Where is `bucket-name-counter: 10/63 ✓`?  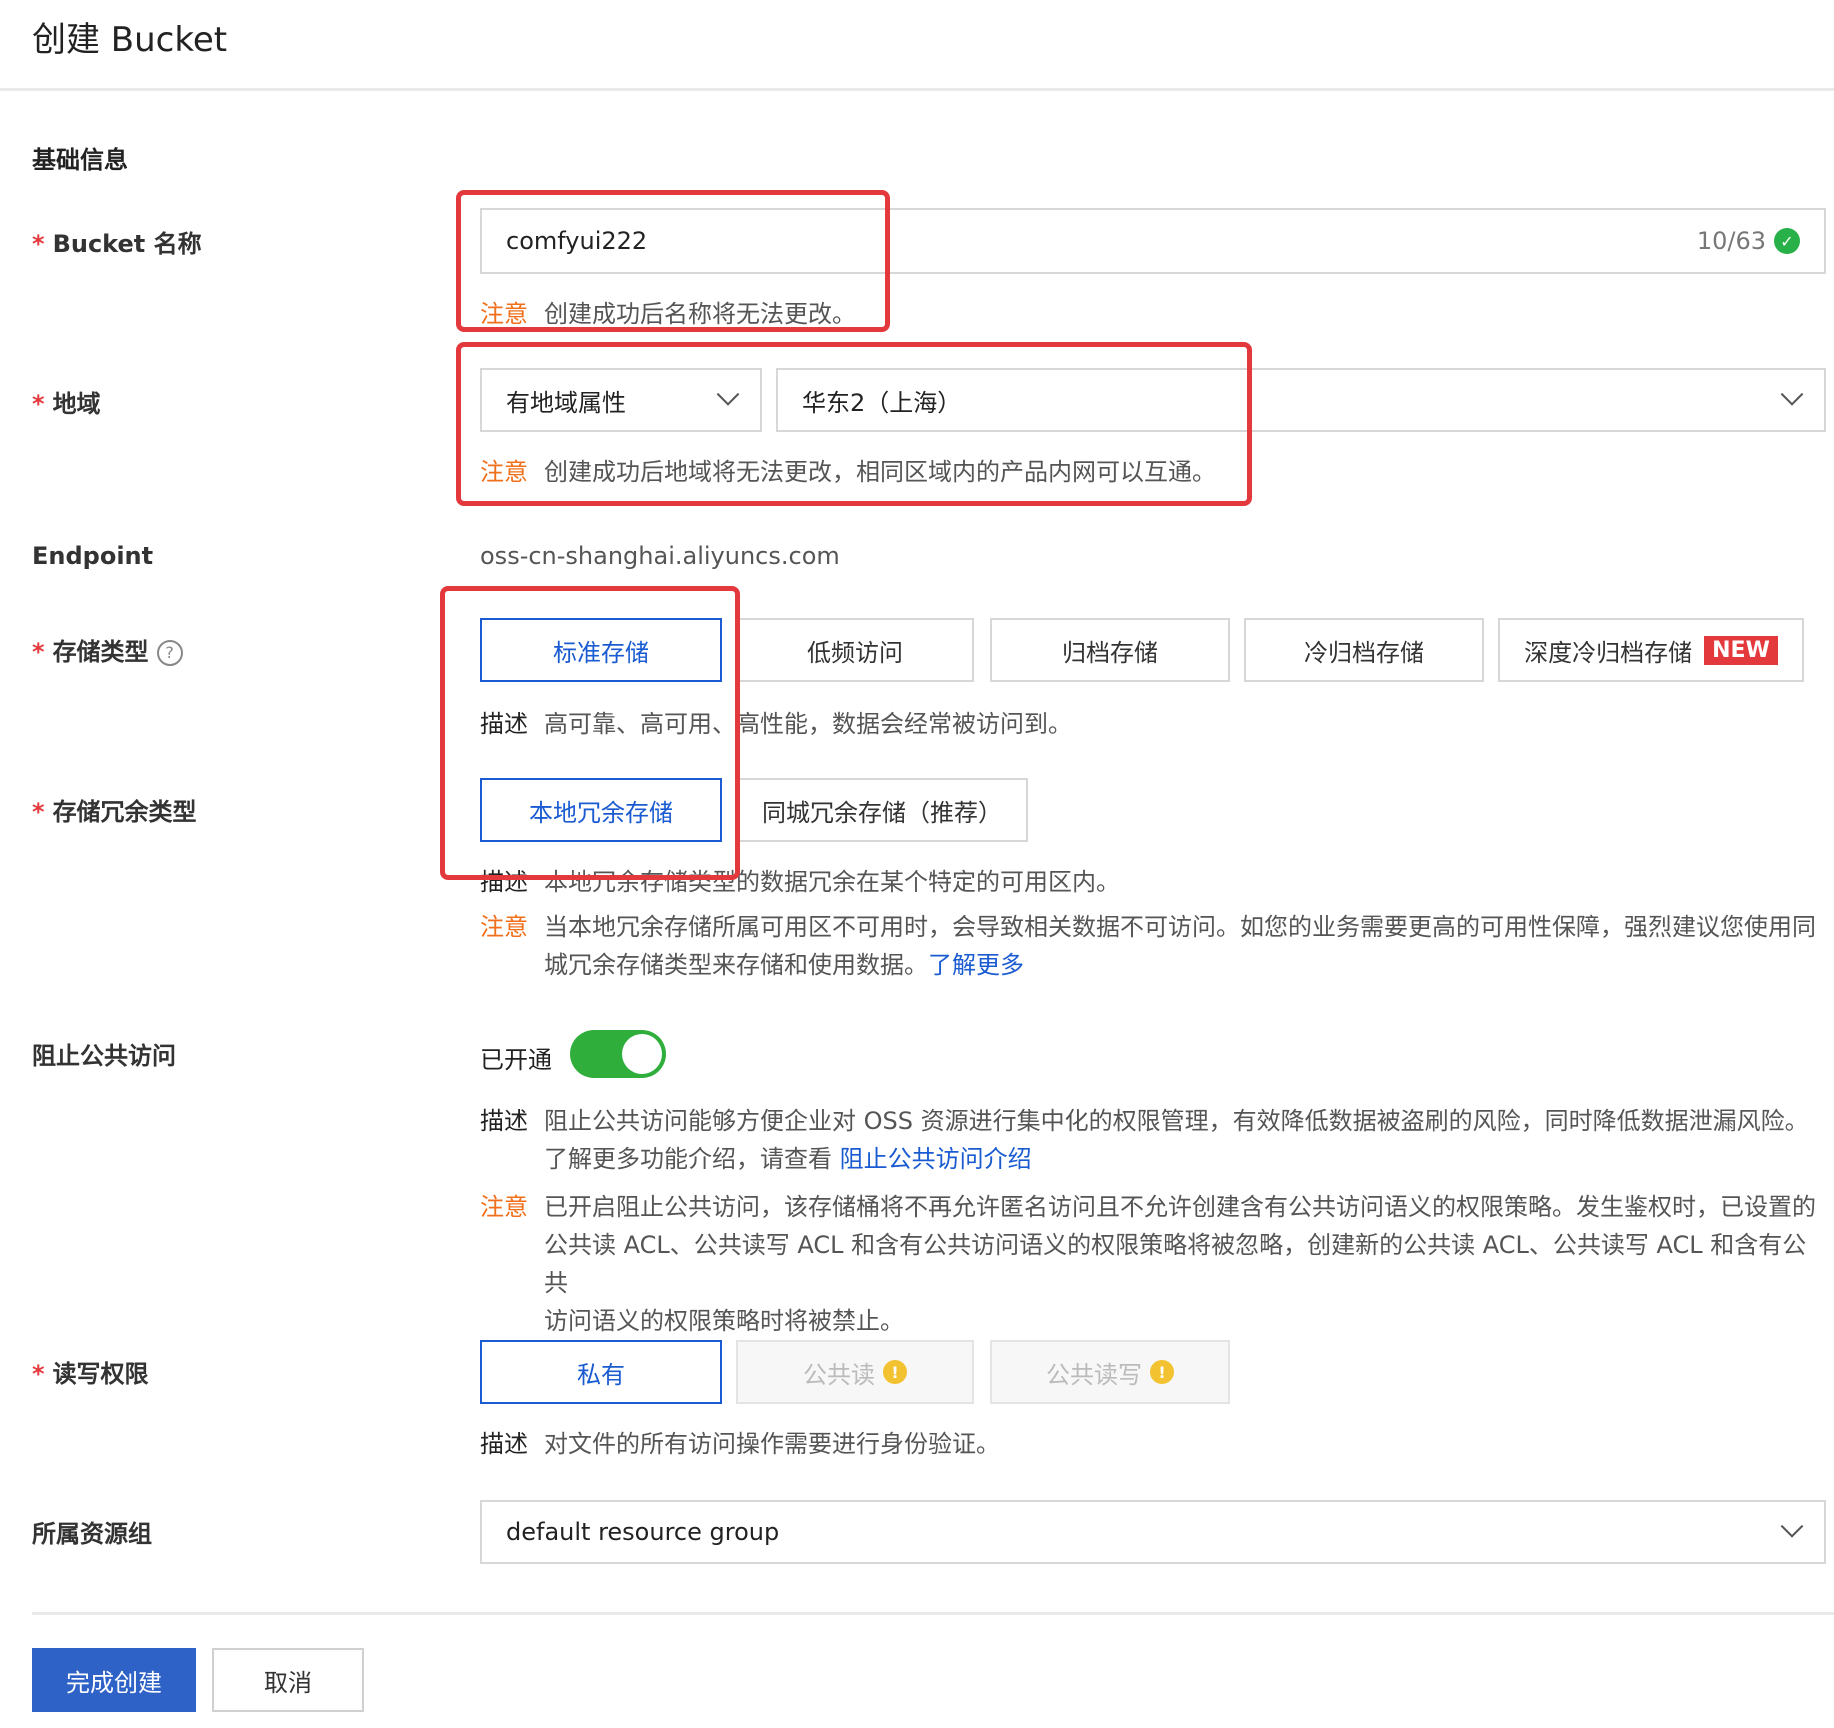
bucket-name-counter: 10/63 ✓ is located at coordinates (1748, 241).